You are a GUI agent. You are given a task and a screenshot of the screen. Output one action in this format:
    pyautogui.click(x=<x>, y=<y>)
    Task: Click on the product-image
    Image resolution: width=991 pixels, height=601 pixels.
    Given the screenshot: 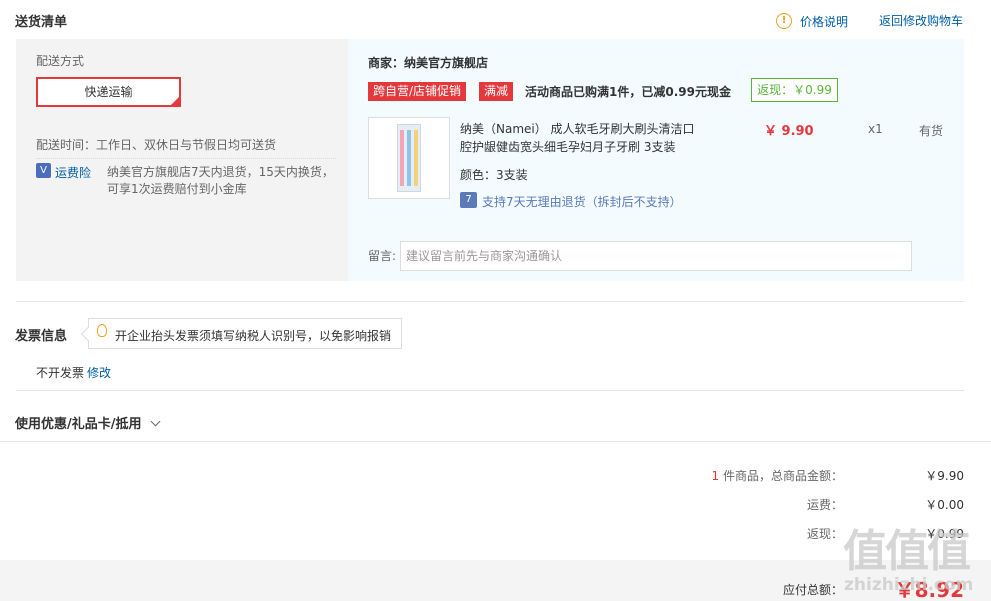 What is the action you would take?
    pyautogui.click(x=409, y=158)
    